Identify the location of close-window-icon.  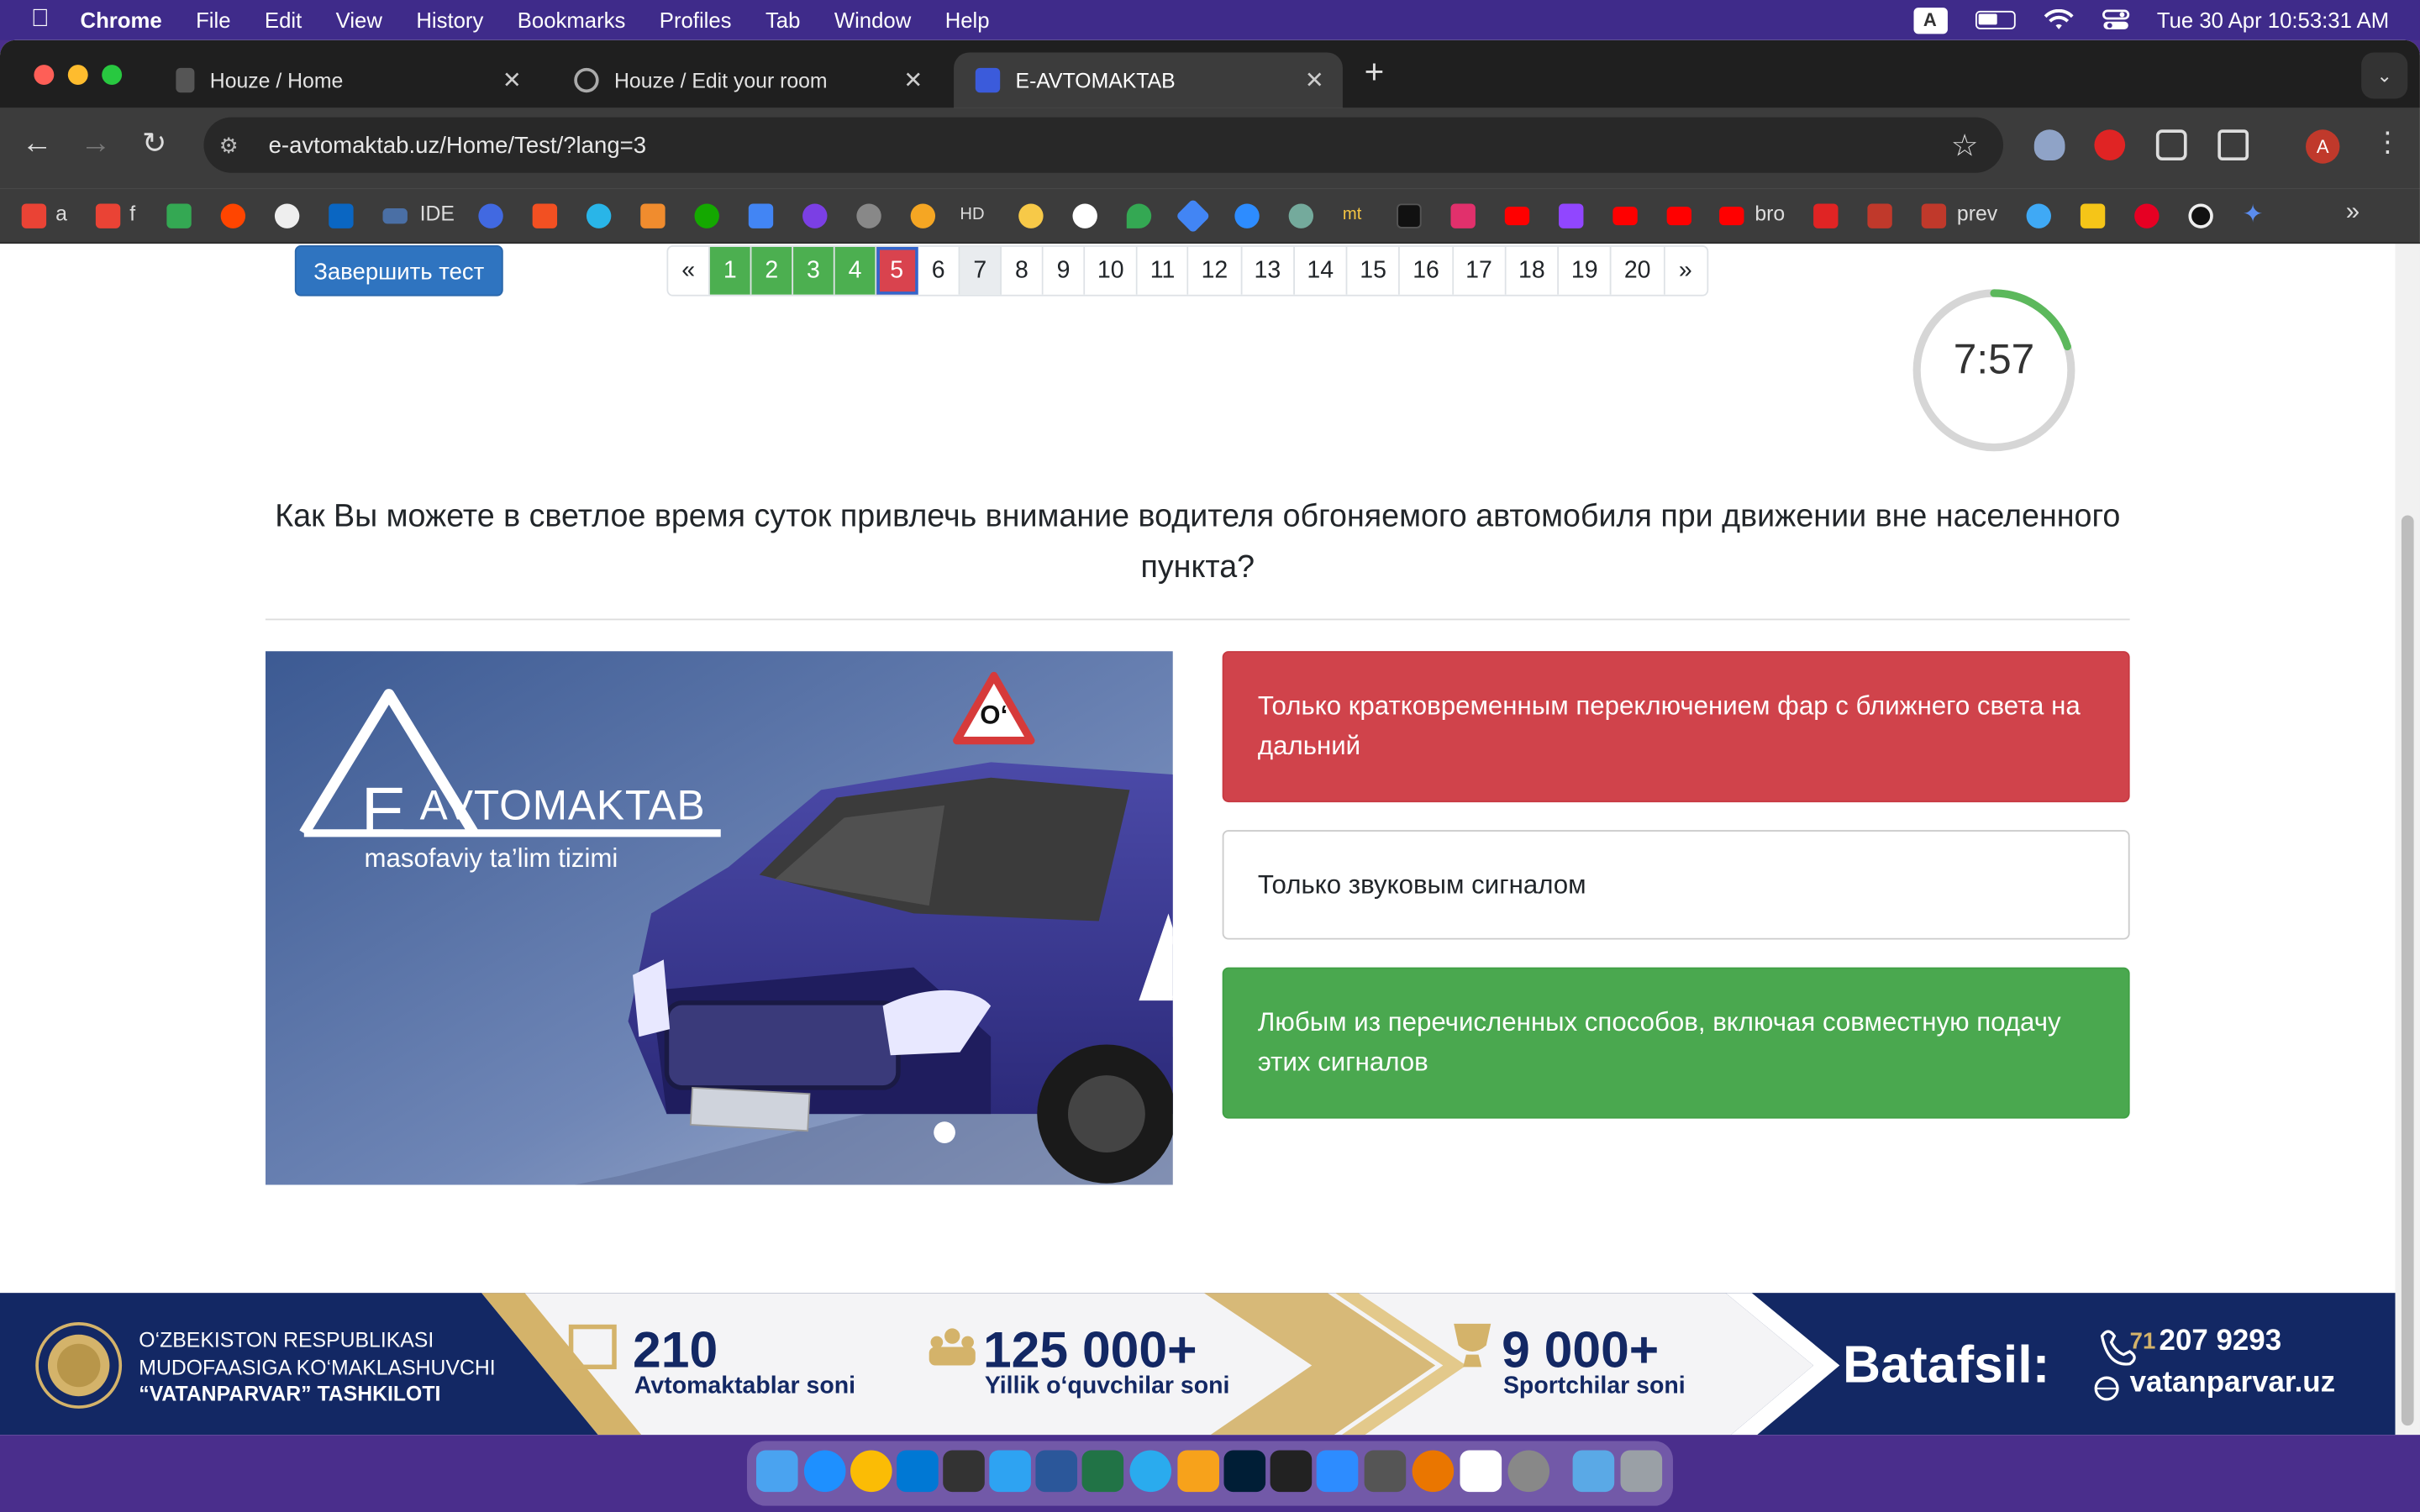
(44, 75).